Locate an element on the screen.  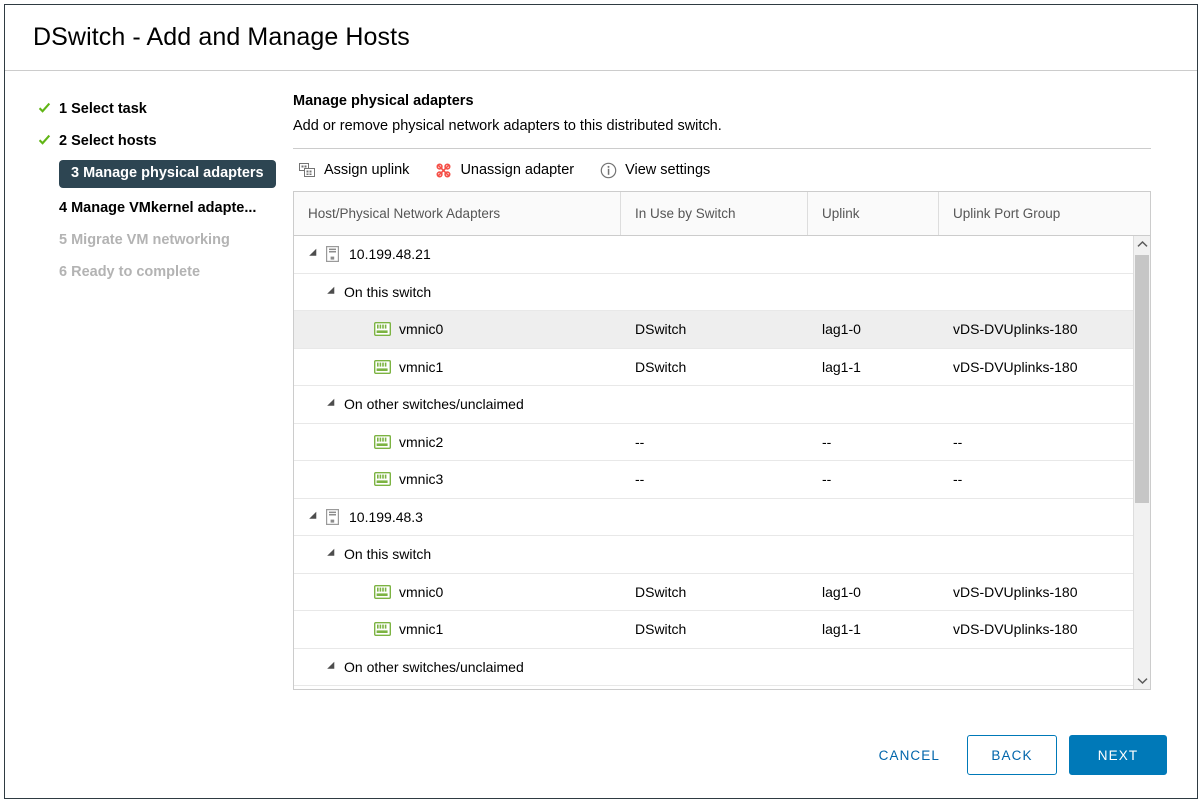
adapter-row-cell: vmnic1 is located at coordinates (457, 629).